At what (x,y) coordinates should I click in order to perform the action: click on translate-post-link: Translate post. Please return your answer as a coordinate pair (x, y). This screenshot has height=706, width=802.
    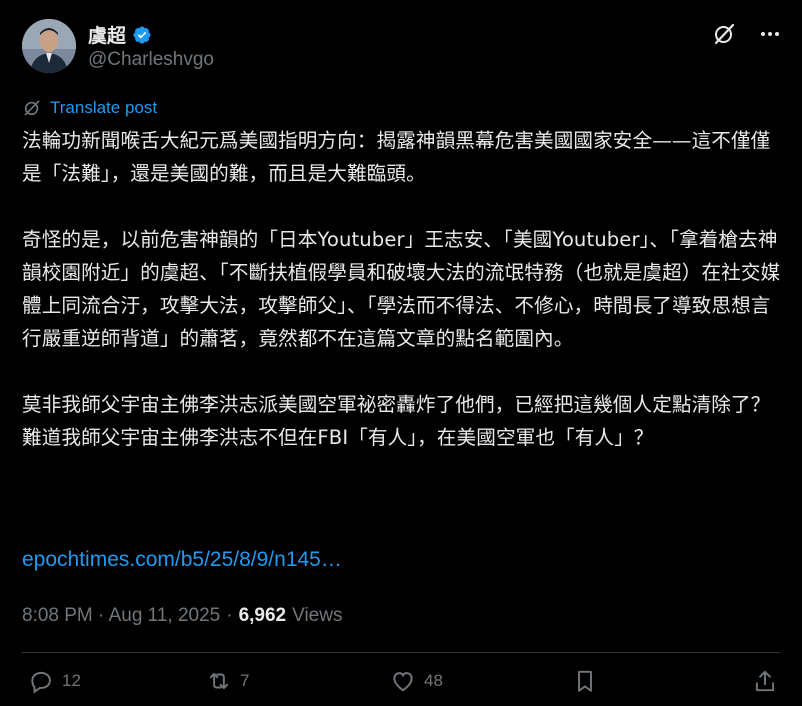
    Looking at the image, I should click on (89, 108).